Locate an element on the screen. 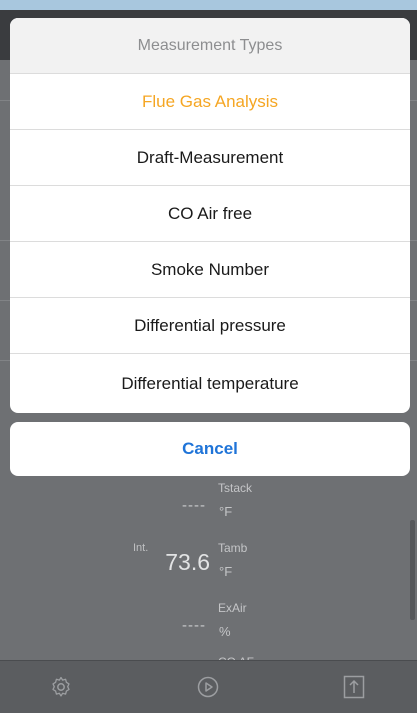  reading-row: ---- ExAir % is located at coordinates (208, 625).